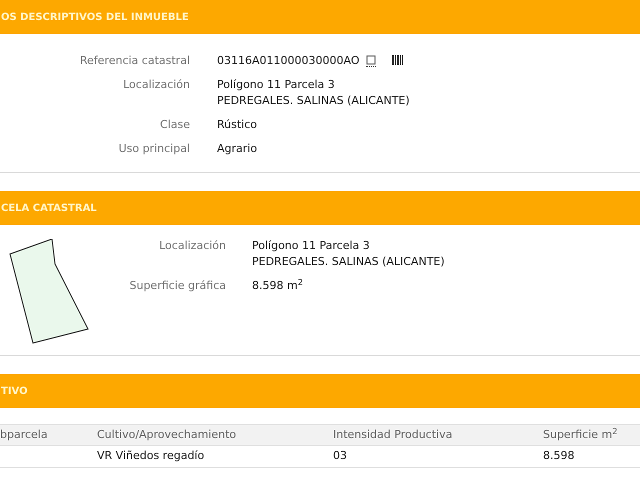  I want to click on column-header: Cultivo/Aprovechamiento, so click(167, 434).